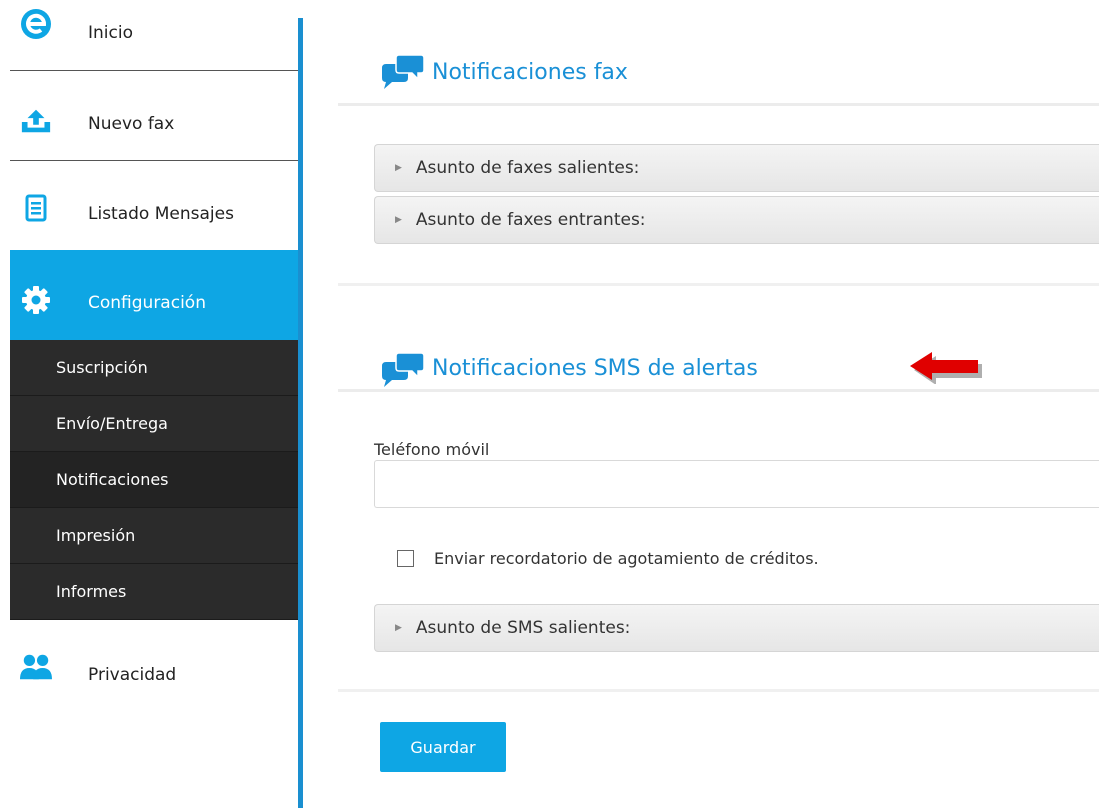  What do you see at coordinates (736, 628) in the screenshot?
I see `accordion-sms-salientes: ▶ Asunto de SMS salientes:` at bounding box center [736, 628].